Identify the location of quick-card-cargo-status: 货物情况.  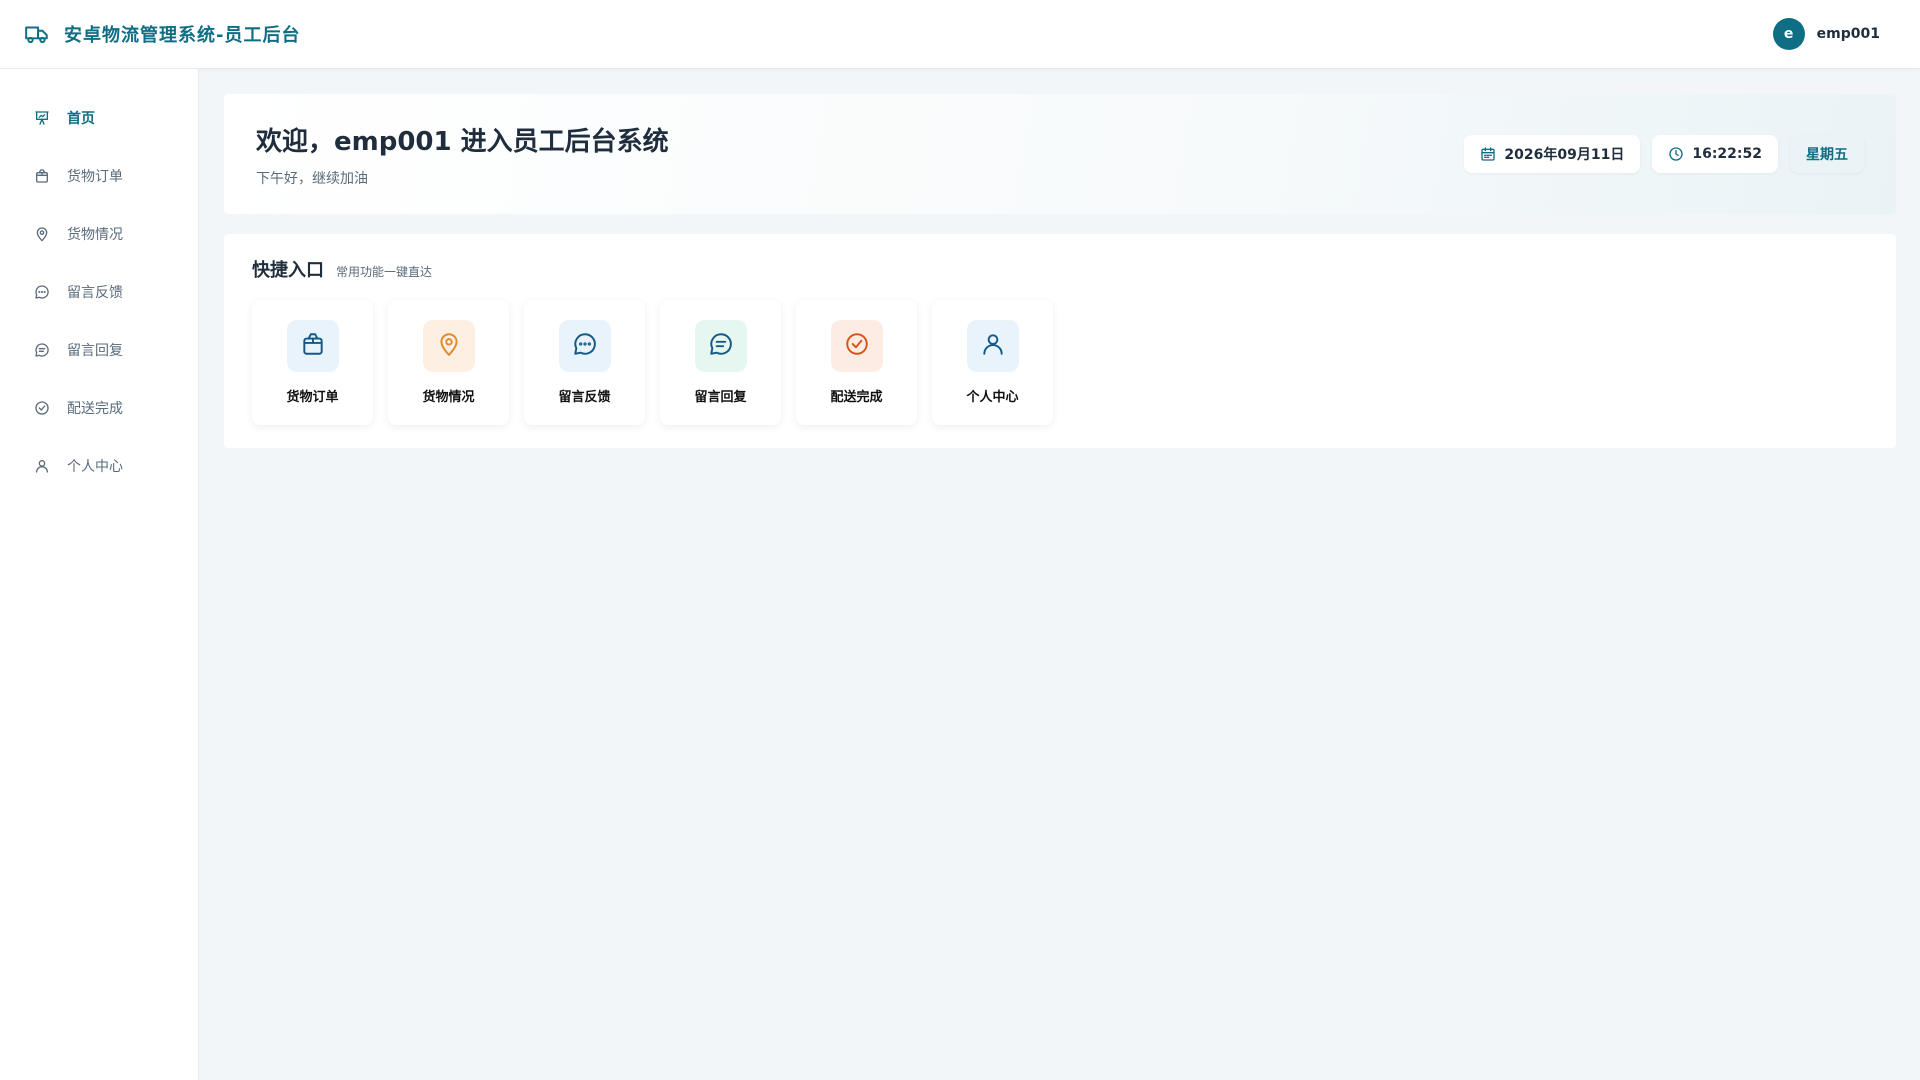
(448, 362).